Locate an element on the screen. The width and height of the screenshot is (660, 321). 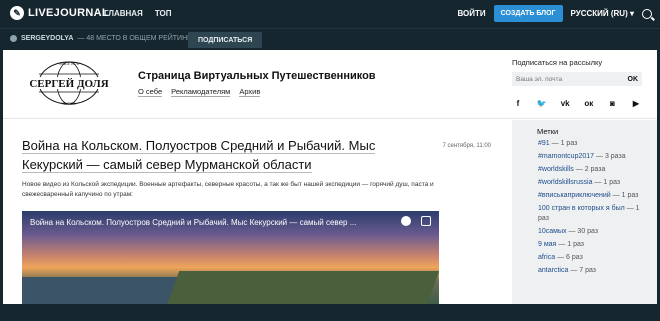
login-link: ВОЙТИ is located at coordinates (471, 13).